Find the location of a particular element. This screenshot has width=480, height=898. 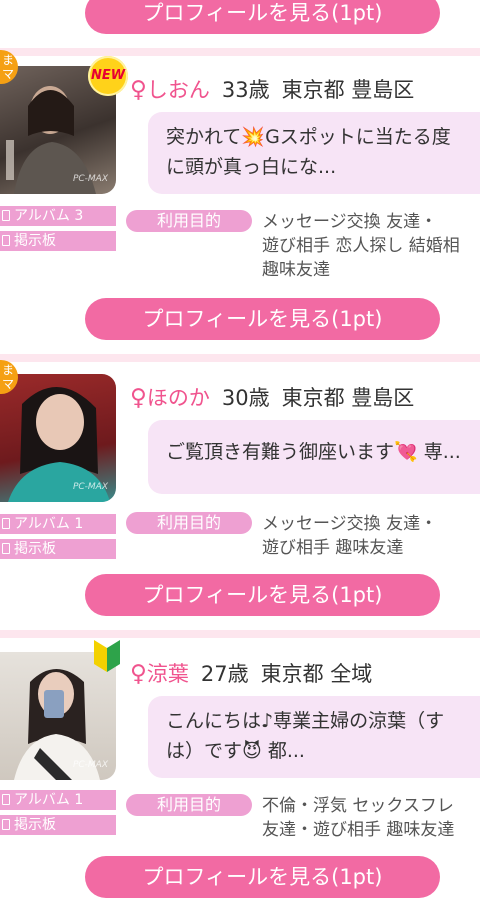

purpose-line: 不倫・浮気 セックスフレ is located at coordinates (358, 806).